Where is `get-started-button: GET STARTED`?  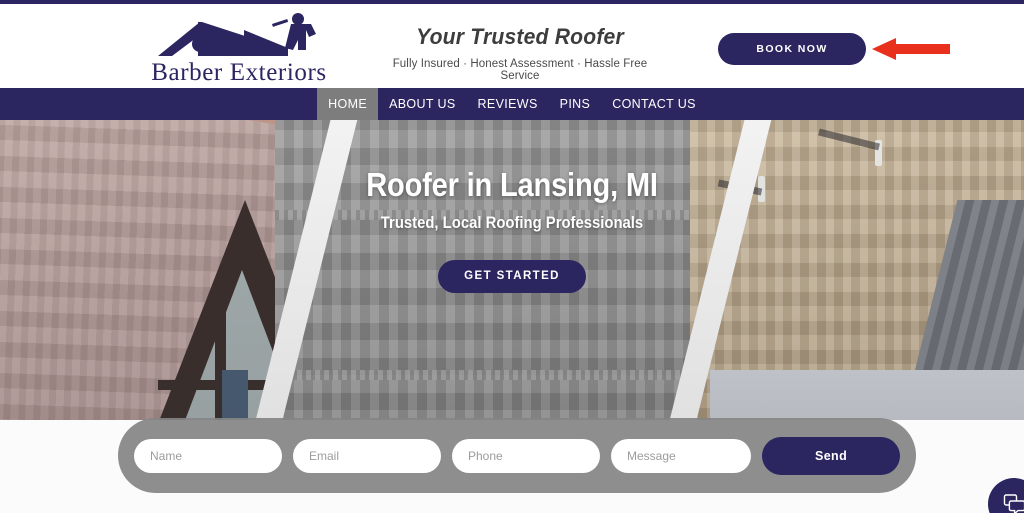
get-started-button: GET STARTED is located at coordinates (512, 276).